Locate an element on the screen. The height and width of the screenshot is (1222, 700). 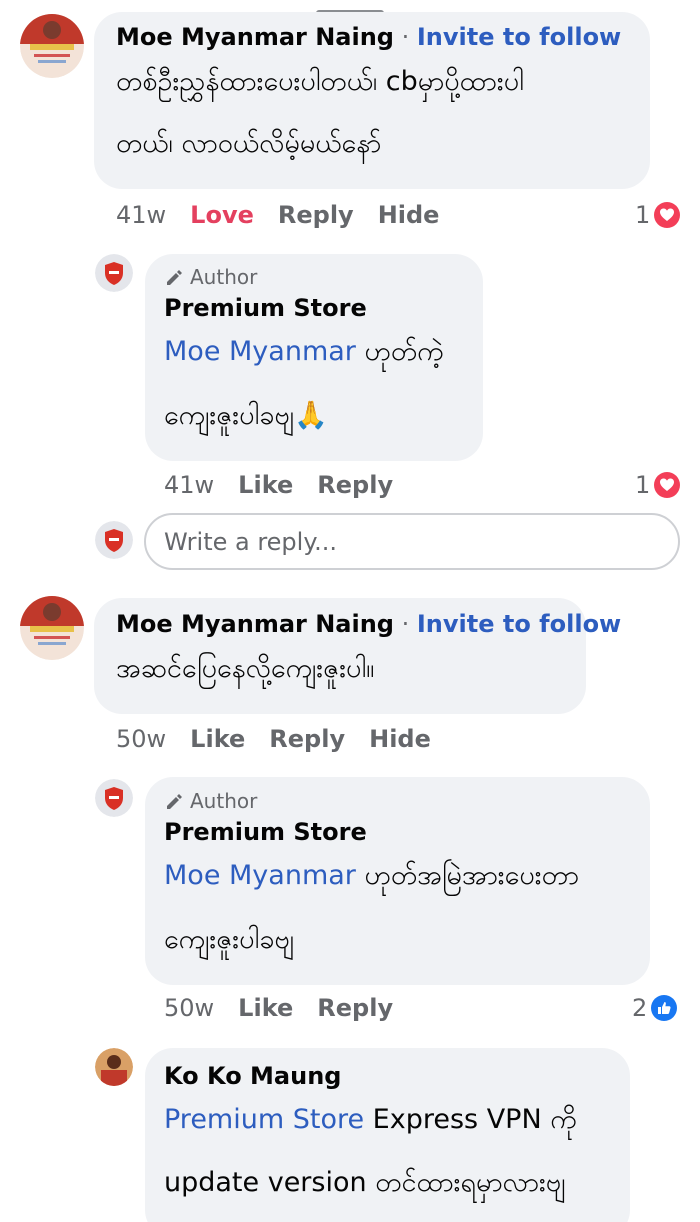
comment-text-line: Premium Store Express VPN ကို is located at coordinates (370, 1120).